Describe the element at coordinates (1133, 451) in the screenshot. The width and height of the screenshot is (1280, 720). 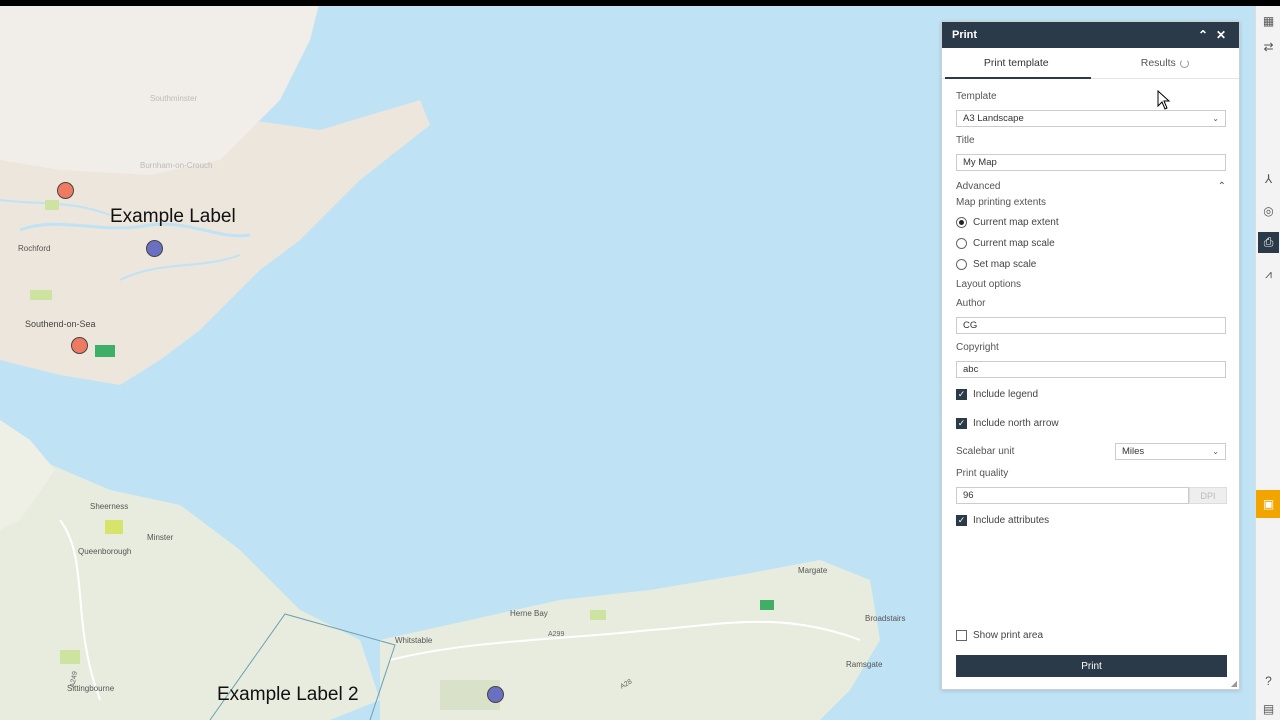
I see `scalebar-value: Miles` at that location.